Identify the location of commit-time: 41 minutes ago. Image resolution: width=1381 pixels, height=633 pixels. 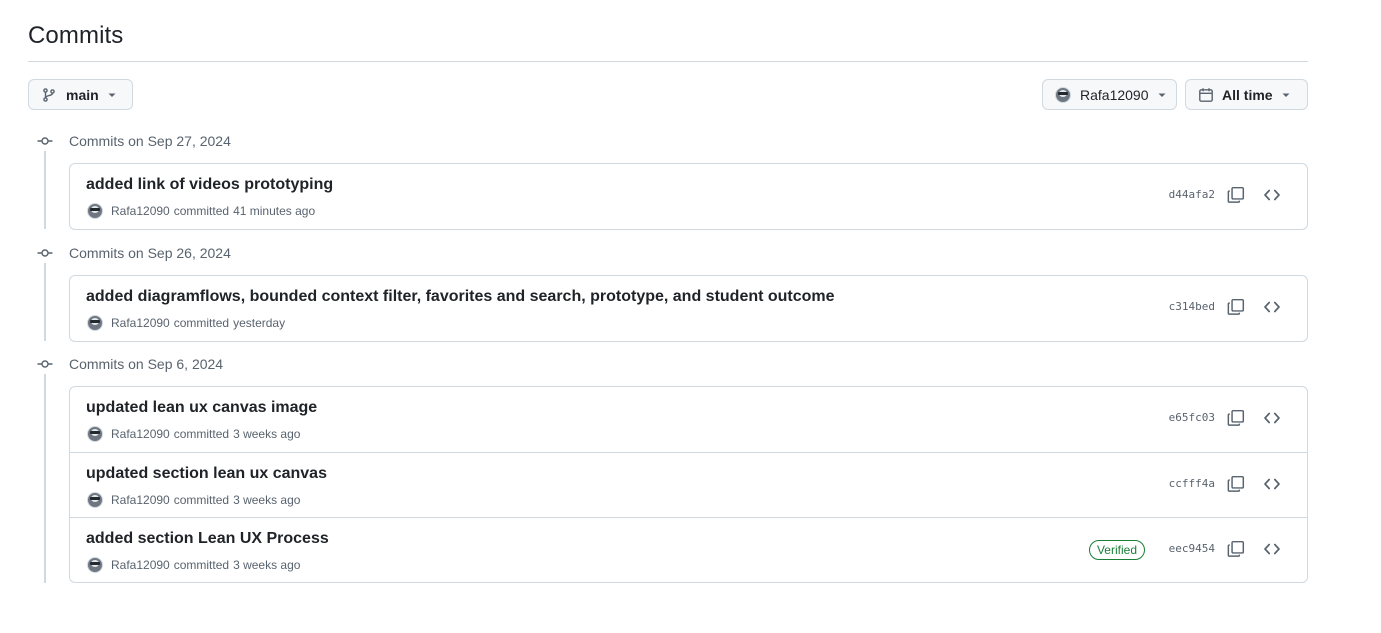
(274, 211).